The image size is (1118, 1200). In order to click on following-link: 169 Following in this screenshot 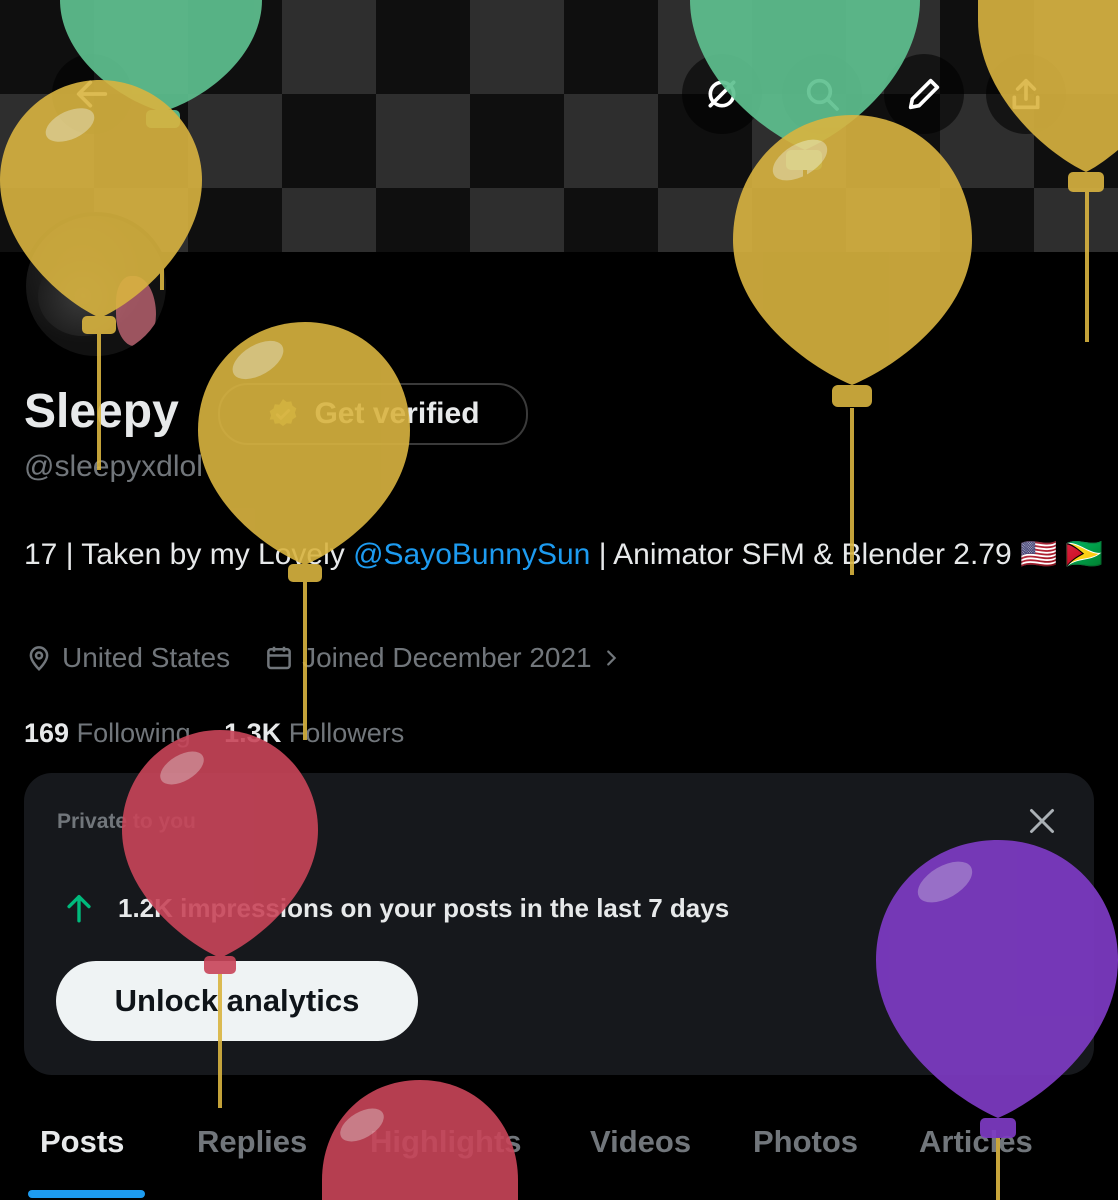, I will do `click(107, 733)`.